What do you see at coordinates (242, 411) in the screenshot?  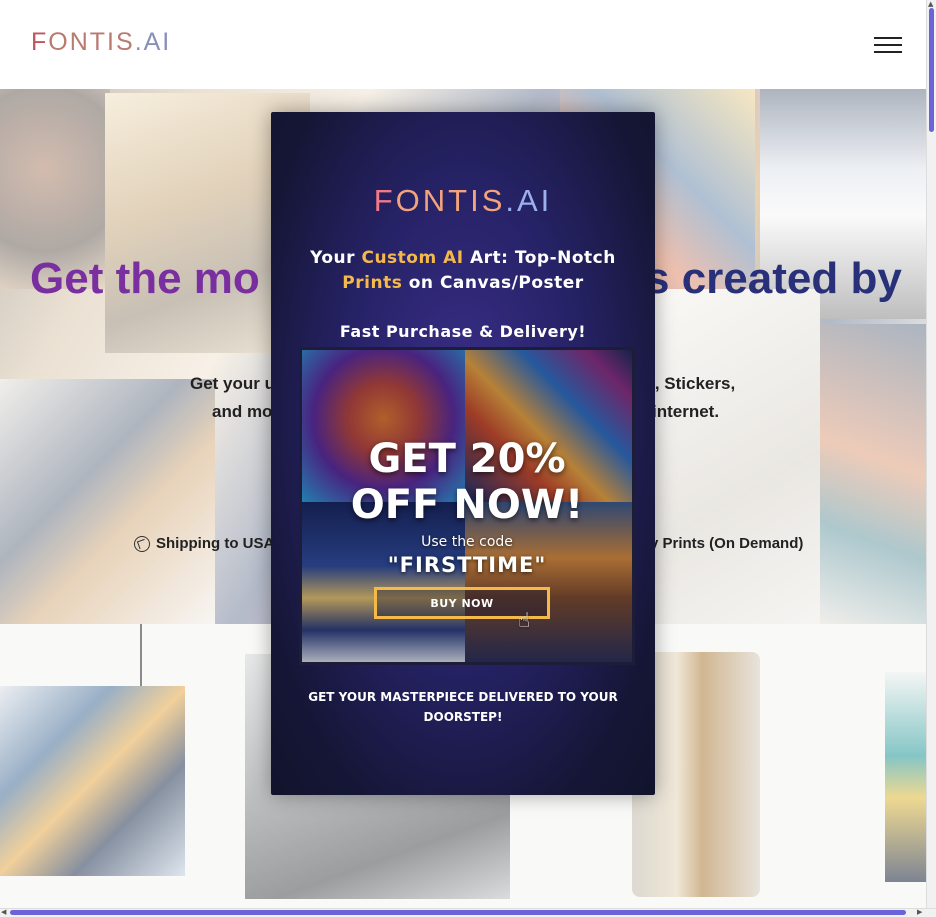 I see `hero-subtitle-text: and mo` at bounding box center [242, 411].